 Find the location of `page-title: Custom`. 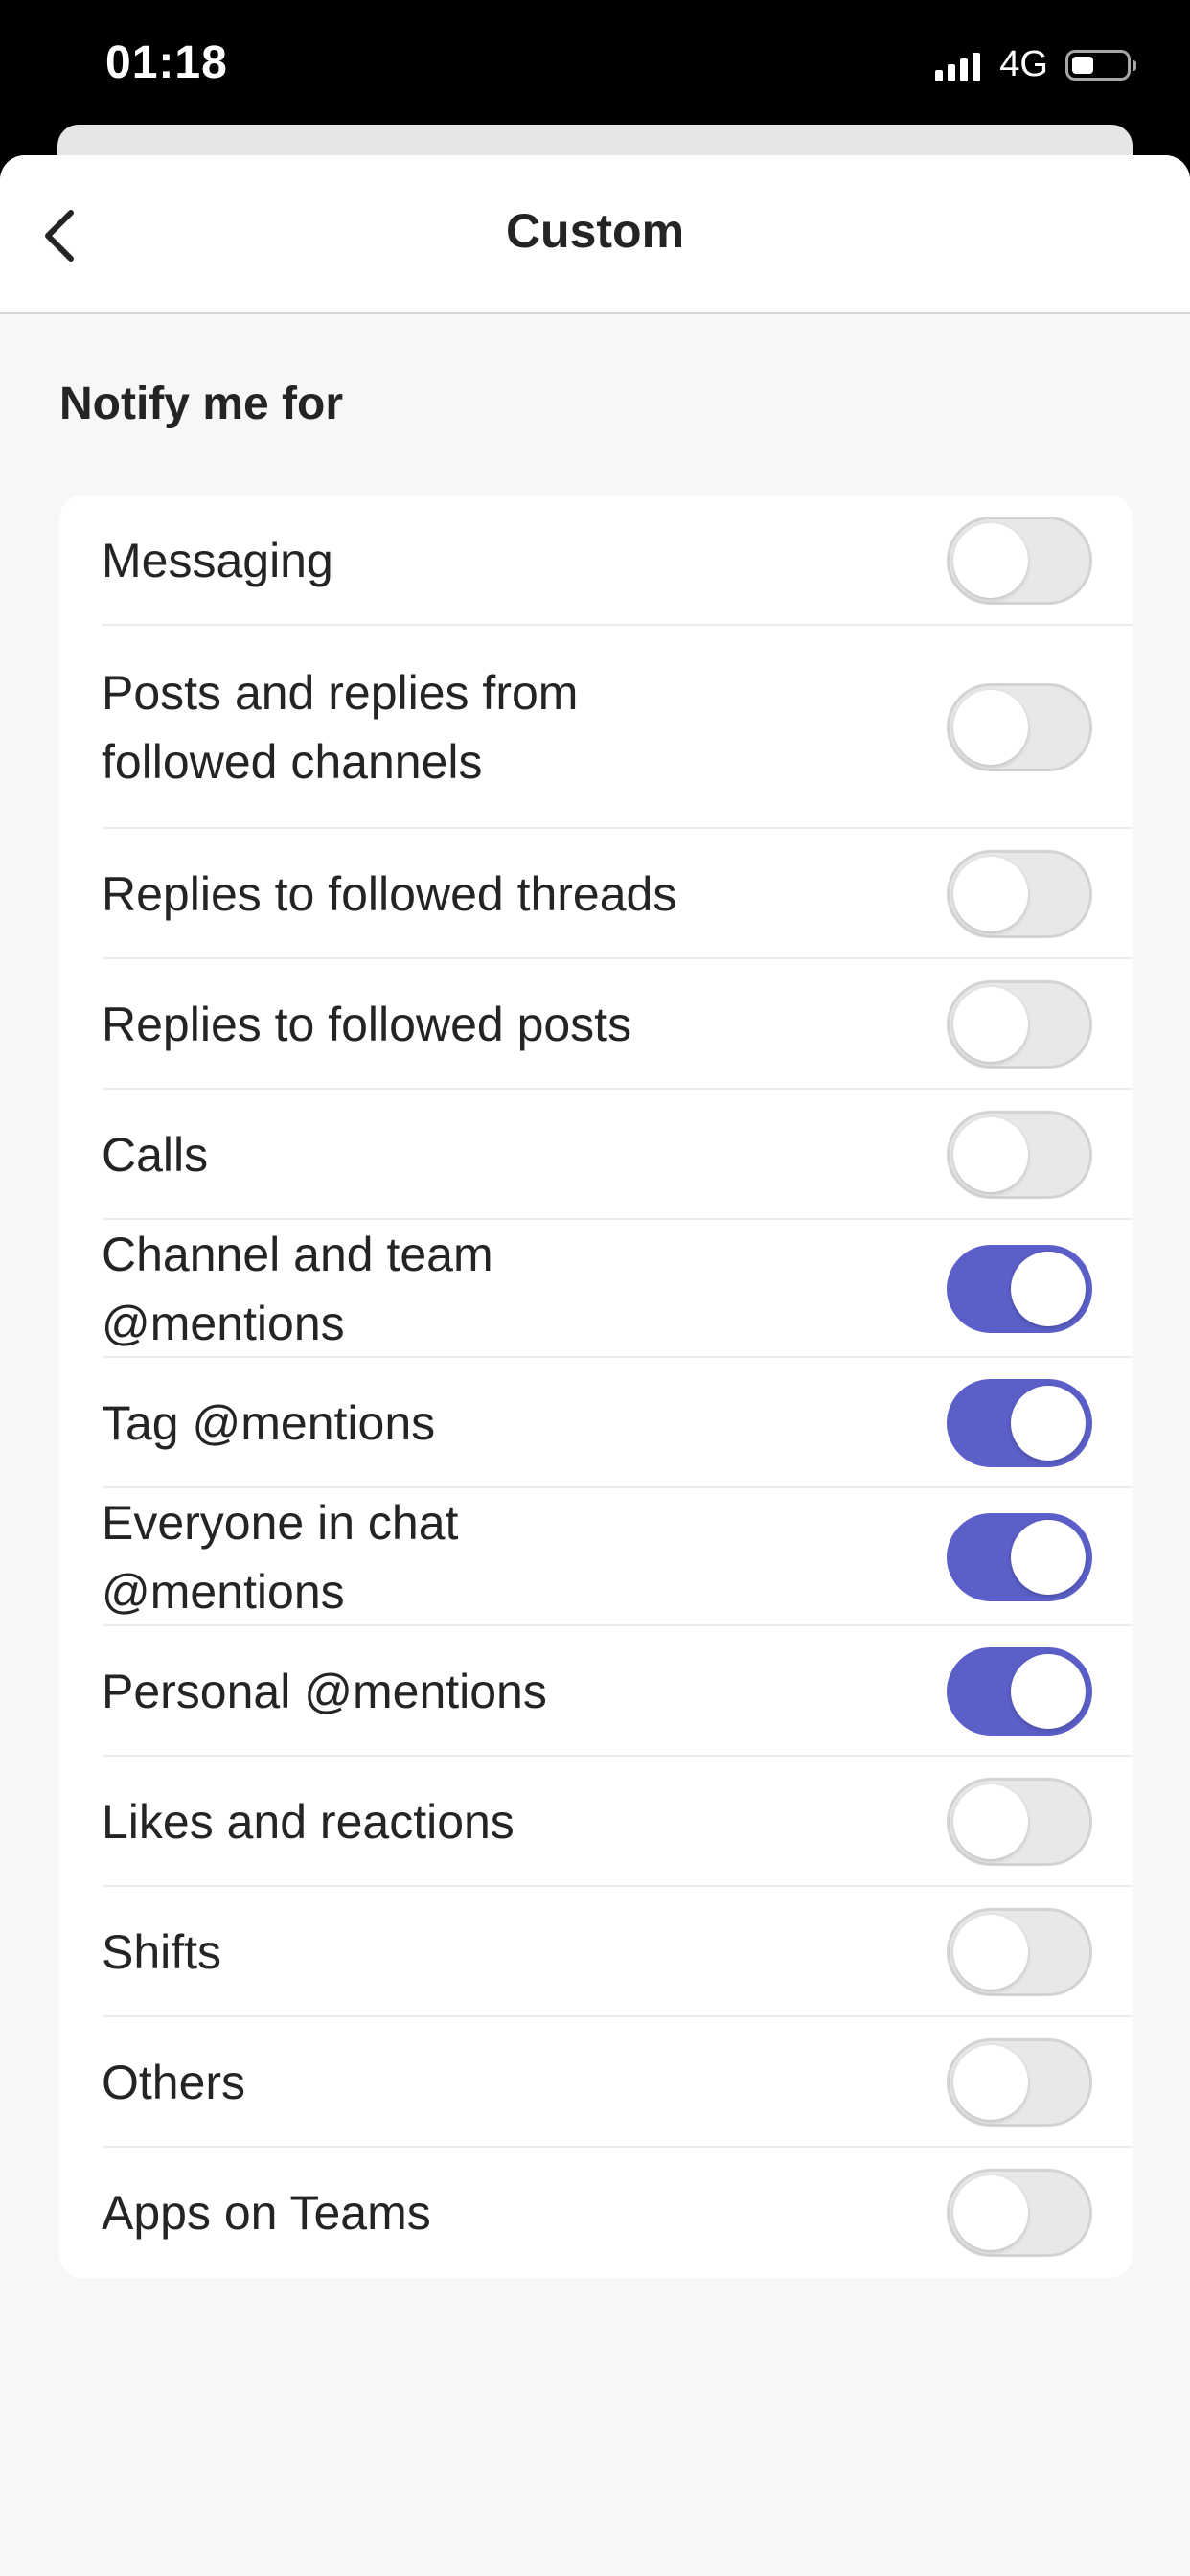

page-title: Custom is located at coordinates (595, 231).